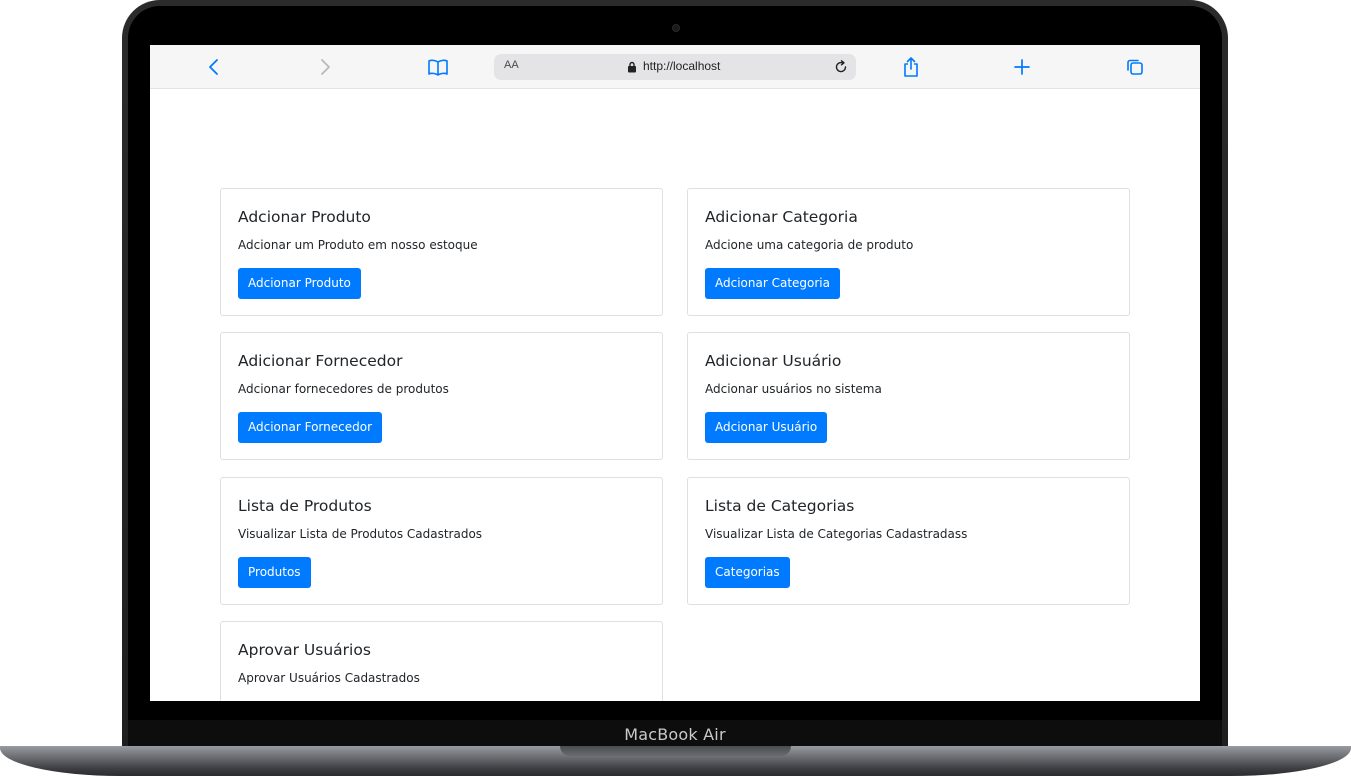 The image size is (1351, 776). Describe the element at coordinates (360, 534) in the screenshot. I see `card-text: Visualizar Lista de Produtos Cadastrados` at that location.